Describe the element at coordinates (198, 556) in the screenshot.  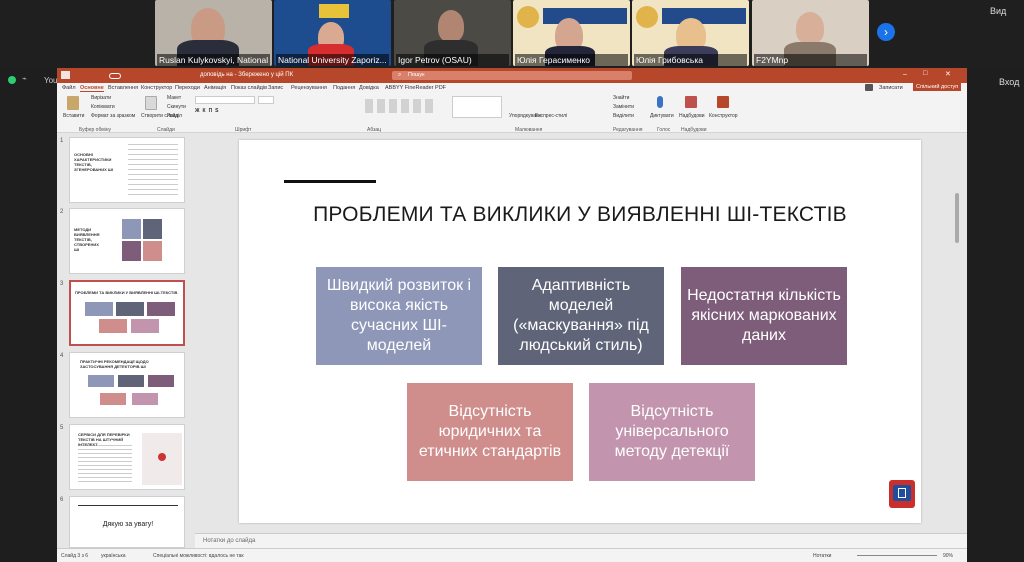
I see `accessibility-status: Спеціальні можливості: вдалось не так` at that location.